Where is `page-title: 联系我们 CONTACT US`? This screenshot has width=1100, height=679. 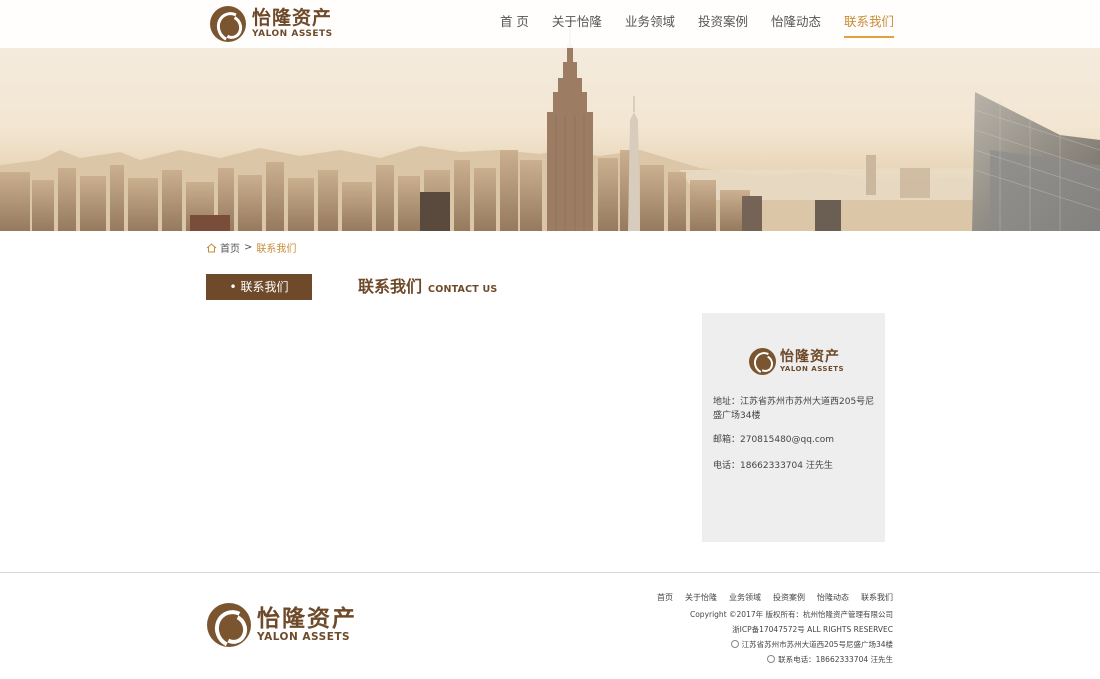 page-title: 联系我们 CONTACT US is located at coordinates (427, 285).